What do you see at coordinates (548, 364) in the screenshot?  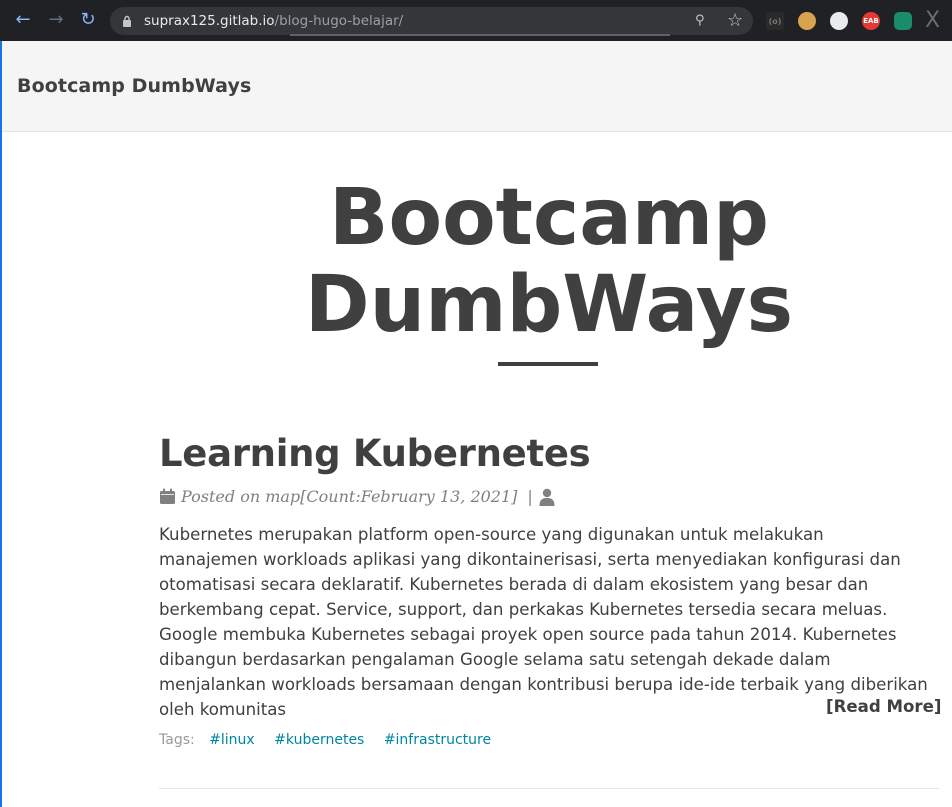 I see `hero-divider` at bounding box center [548, 364].